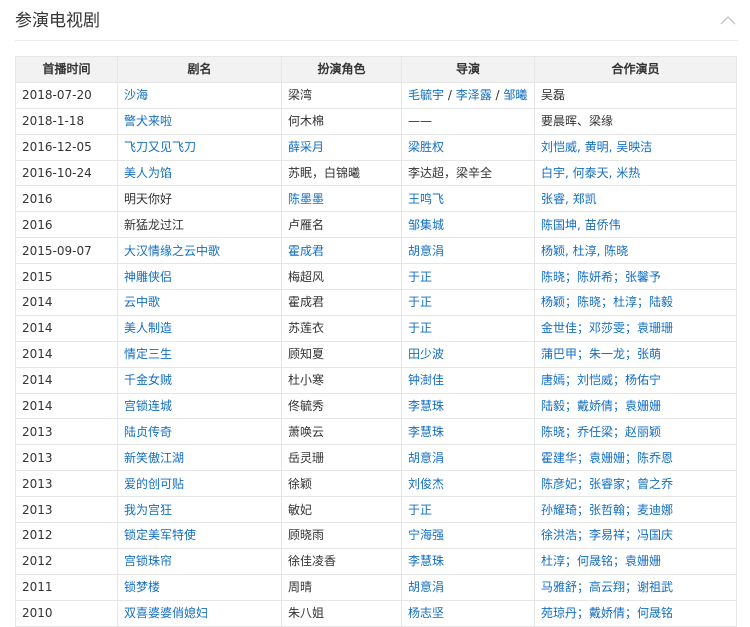 Image resolution: width=750 pixels, height=627 pixels. Describe the element at coordinates (160, 147) in the screenshot. I see `title-link: 飞刀又见飞刀` at that location.